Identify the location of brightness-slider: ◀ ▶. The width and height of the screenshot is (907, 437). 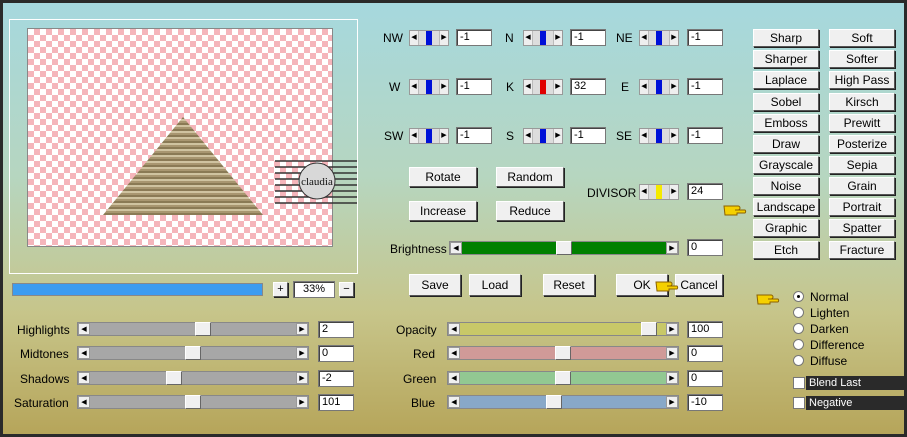
(564, 248).